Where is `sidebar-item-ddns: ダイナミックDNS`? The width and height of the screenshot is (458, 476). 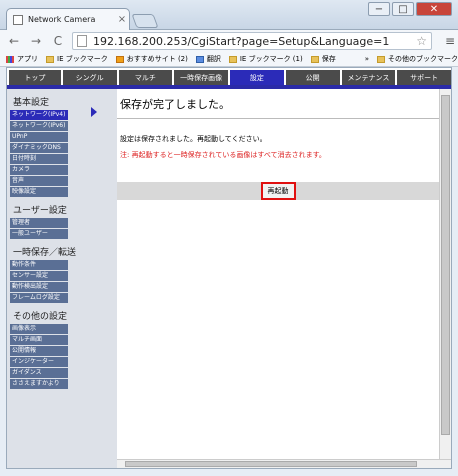 sidebar-item-ddns: ダイナミックDNS is located at coordinates (39, 148).